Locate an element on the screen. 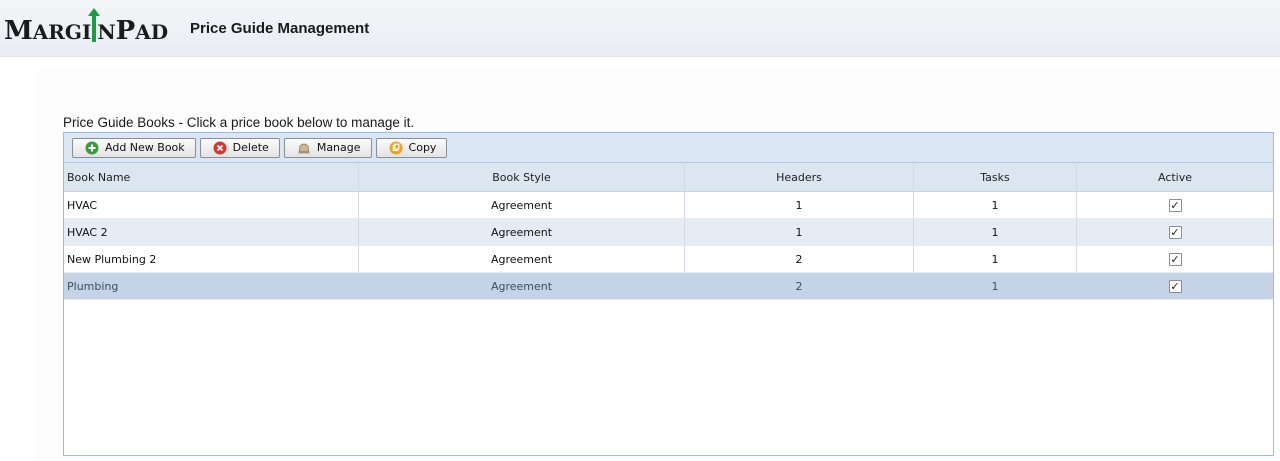 This screenshot has height=461, width=1280. marginpad-logo: MARGI NPAD is located at coordinates (86, 31).